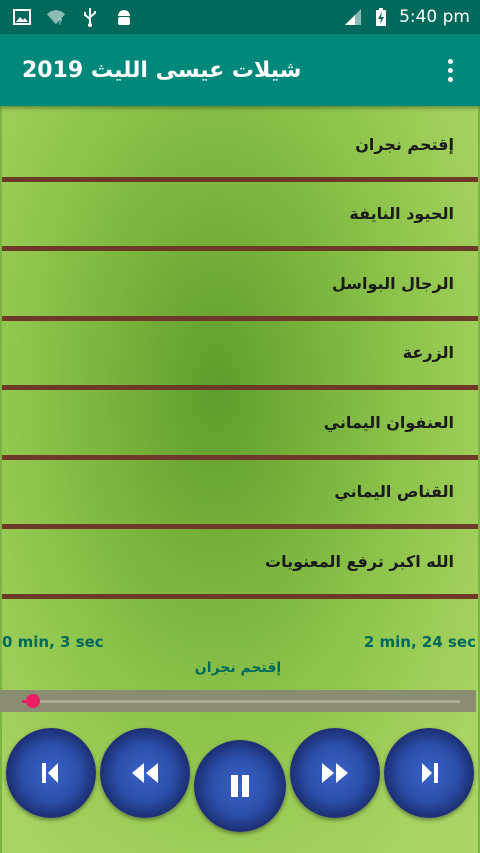 The height and width of the screenshot is (853, 480). I want to click on next-button, so click(429, 773).